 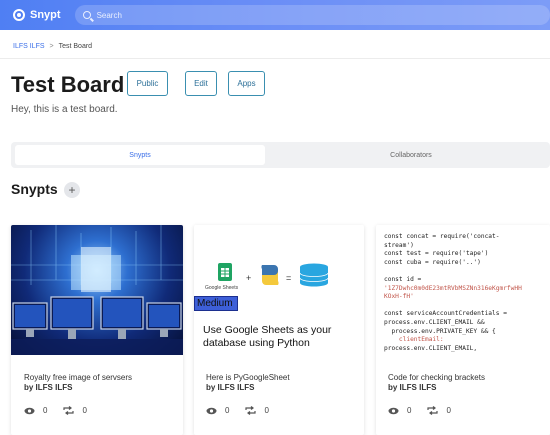 I want to click on card-title: Royalty free image of servsers, so click(x=78, y=378).